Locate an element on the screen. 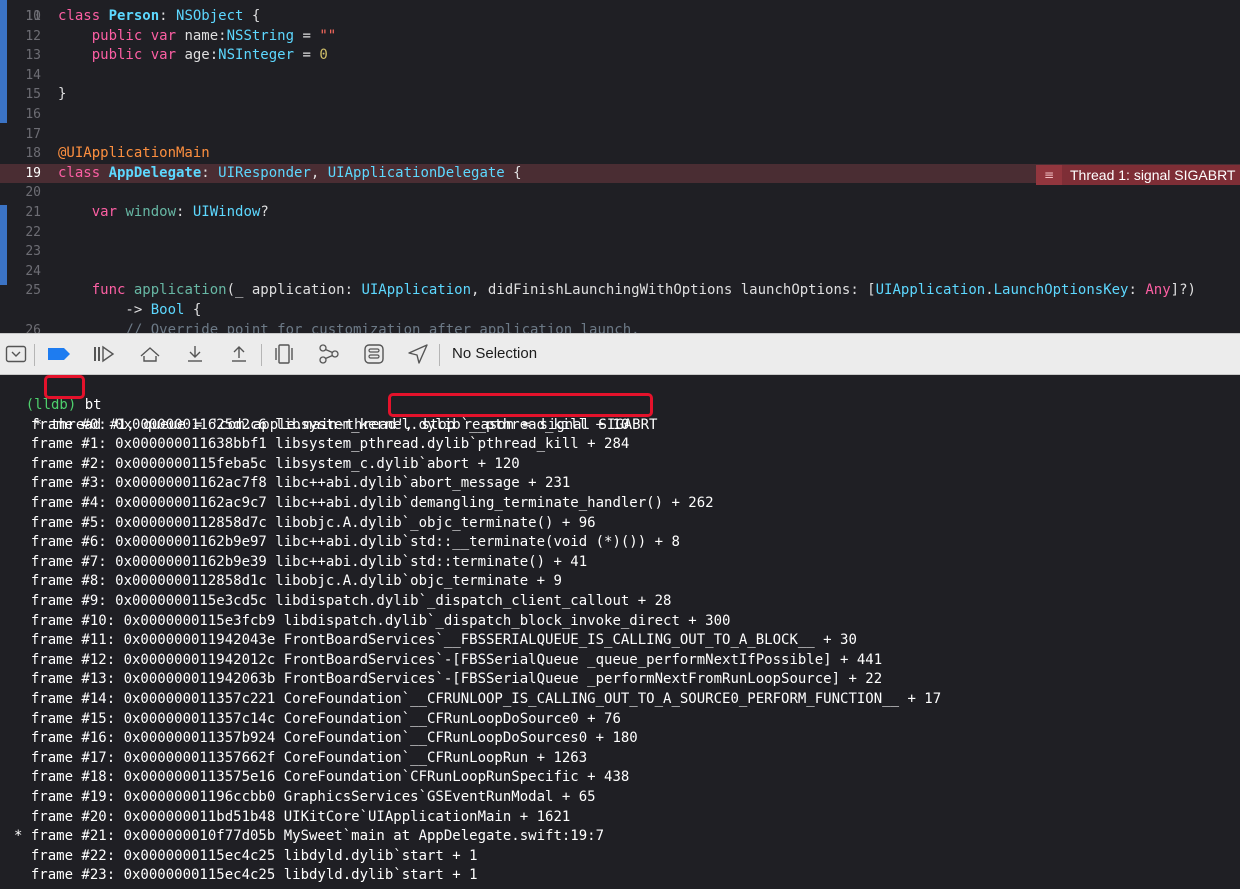 This screenshot has width=1240, height=889. debug-view-hierarchy-icon is located at coordinates (284, 354).